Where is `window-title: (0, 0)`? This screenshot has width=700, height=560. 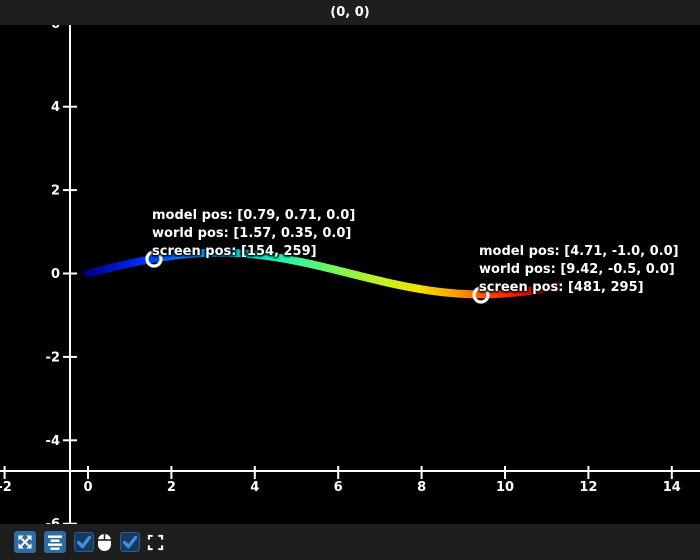
window-title: (0, 0) is located at coordinates (350, 12).